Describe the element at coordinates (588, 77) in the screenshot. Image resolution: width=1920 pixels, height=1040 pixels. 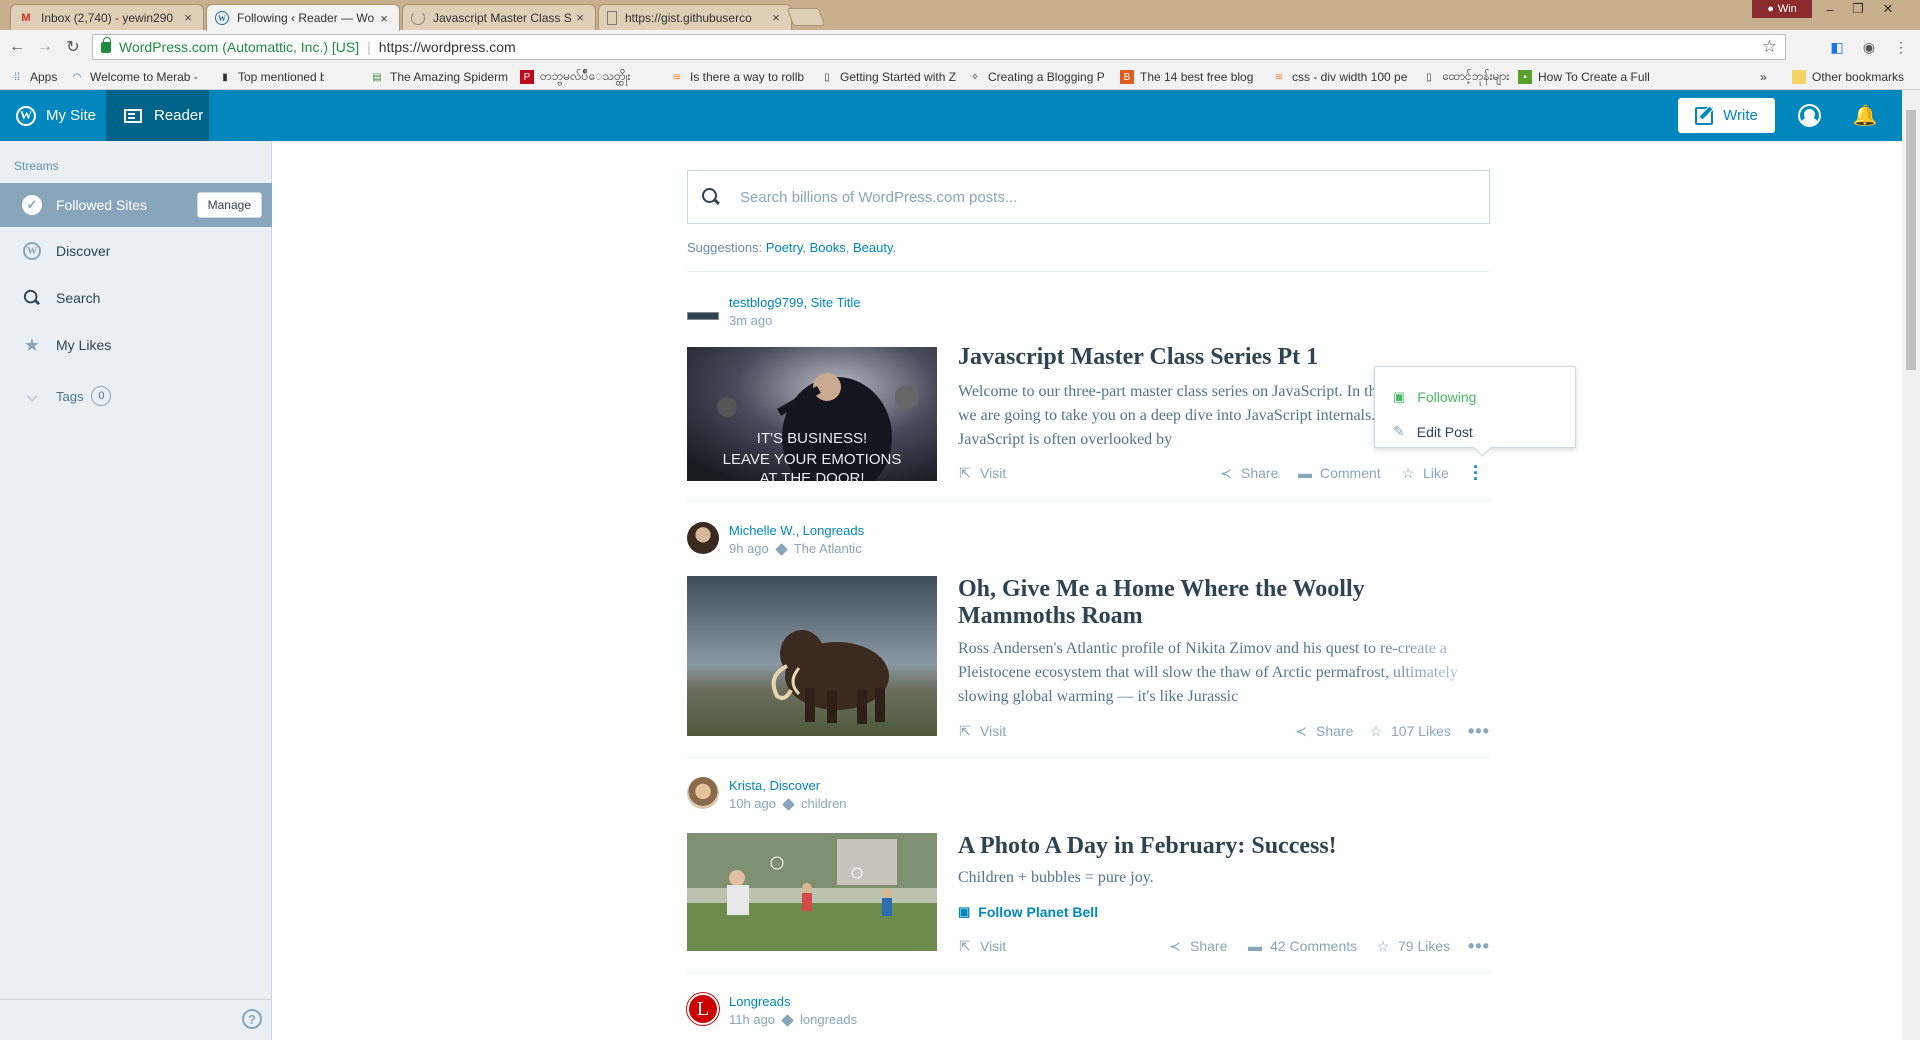
I see `bookmark-item: P တဘ္ဗမလ်ပ်ဳေသတ္ထိုး` at that location.